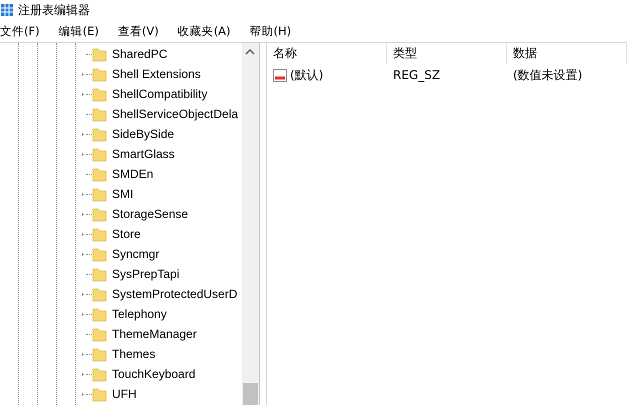 This screenshot has height=405, width=627. I want to click on value-data: (数值未设置), so click(548, 75).